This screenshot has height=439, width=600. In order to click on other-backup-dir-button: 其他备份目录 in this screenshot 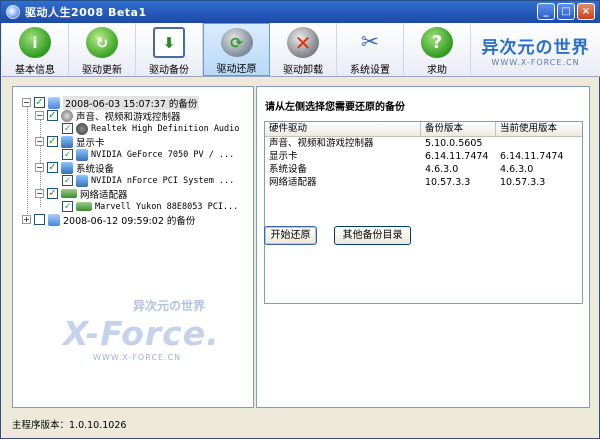, I will do `click(372, 235)`.